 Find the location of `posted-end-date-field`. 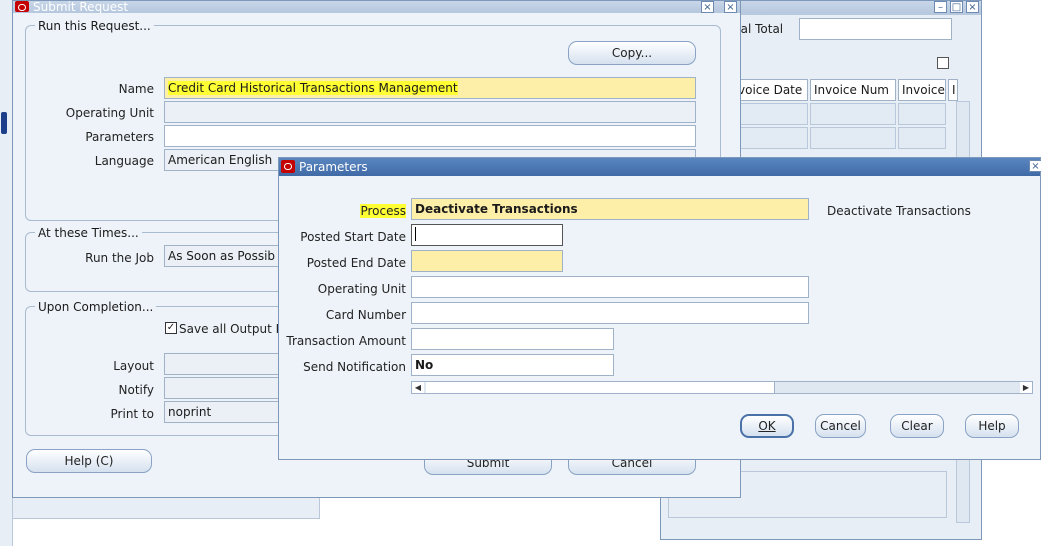

posted-end-date-field is located at coordinates (487, 261).